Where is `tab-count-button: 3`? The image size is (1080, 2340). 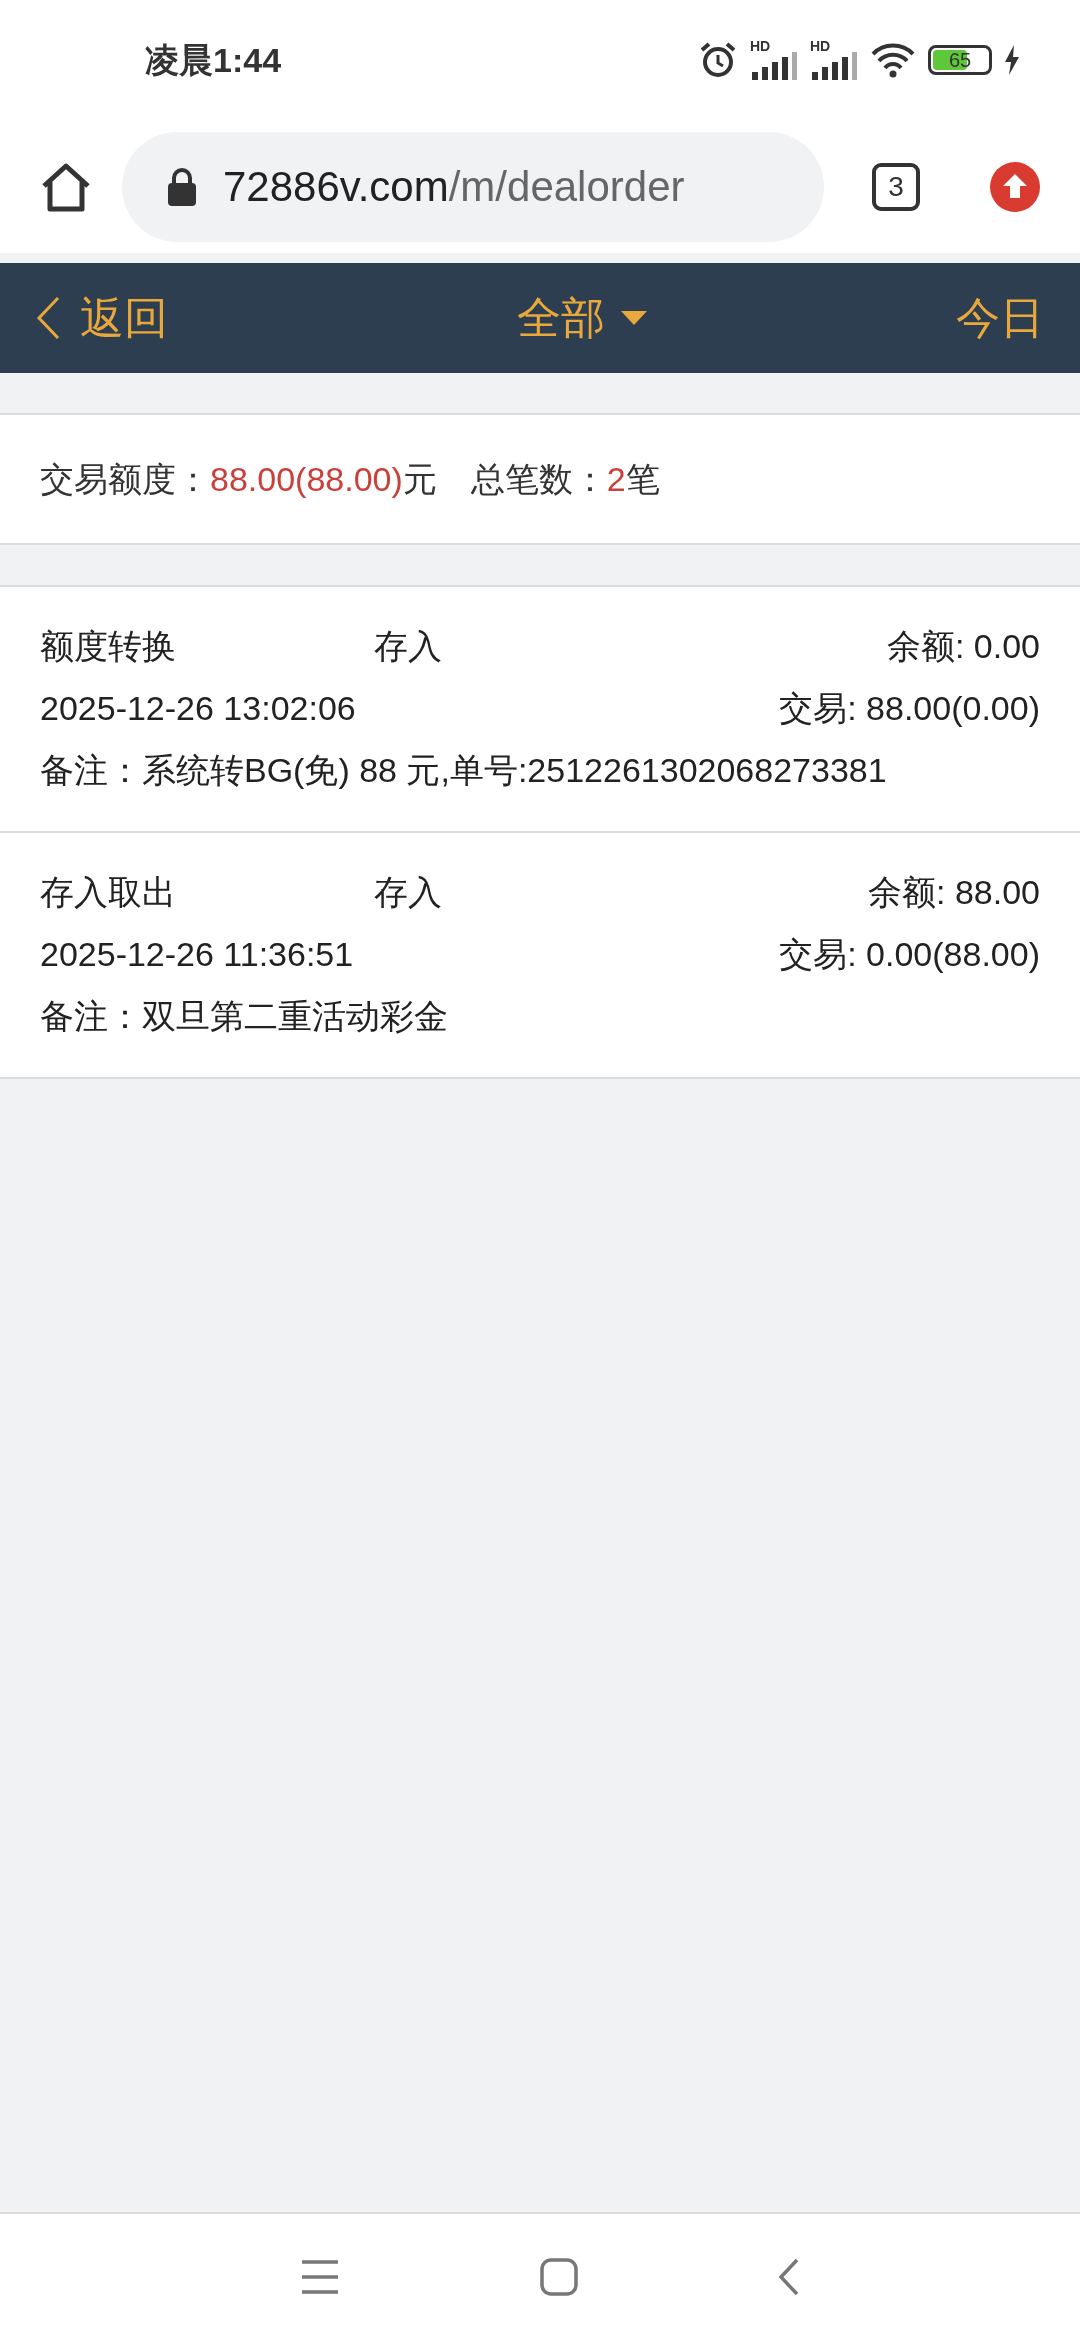
tab-count-button: 3 is located at coordinates (896, 186).